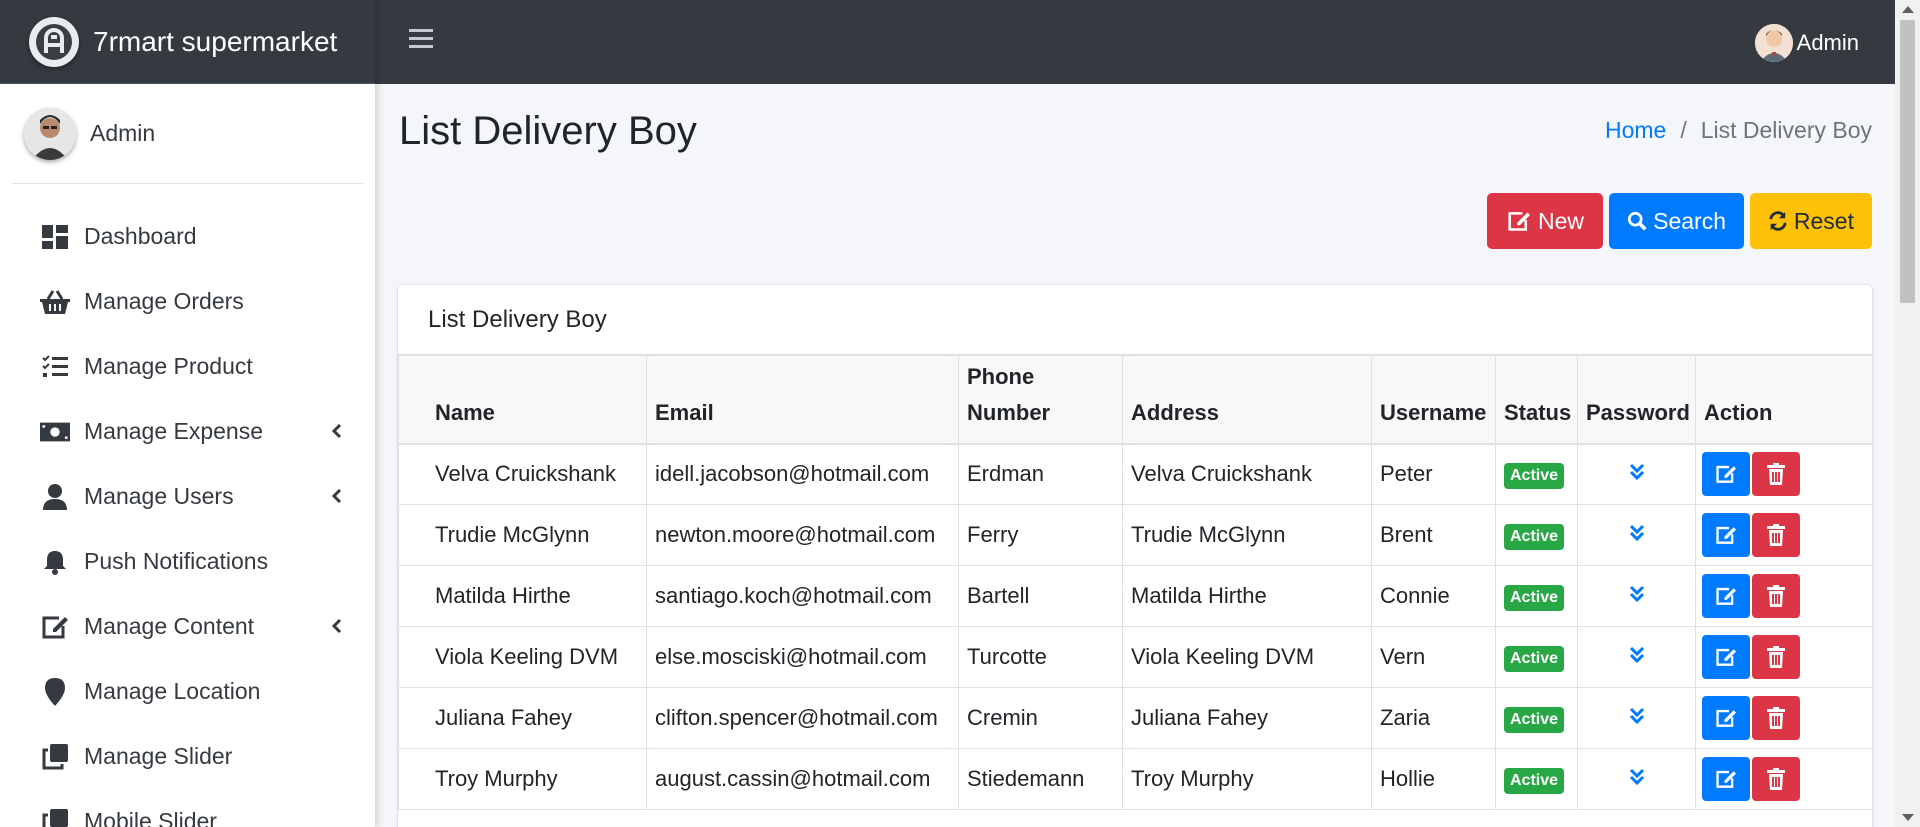 The height and width of the screenshot is (827, 1920). I want to click on column-header-name: Name, so click(522, 400).